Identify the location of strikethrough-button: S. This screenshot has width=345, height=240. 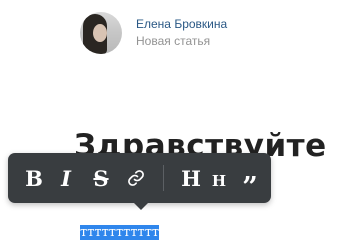
(101, 178).